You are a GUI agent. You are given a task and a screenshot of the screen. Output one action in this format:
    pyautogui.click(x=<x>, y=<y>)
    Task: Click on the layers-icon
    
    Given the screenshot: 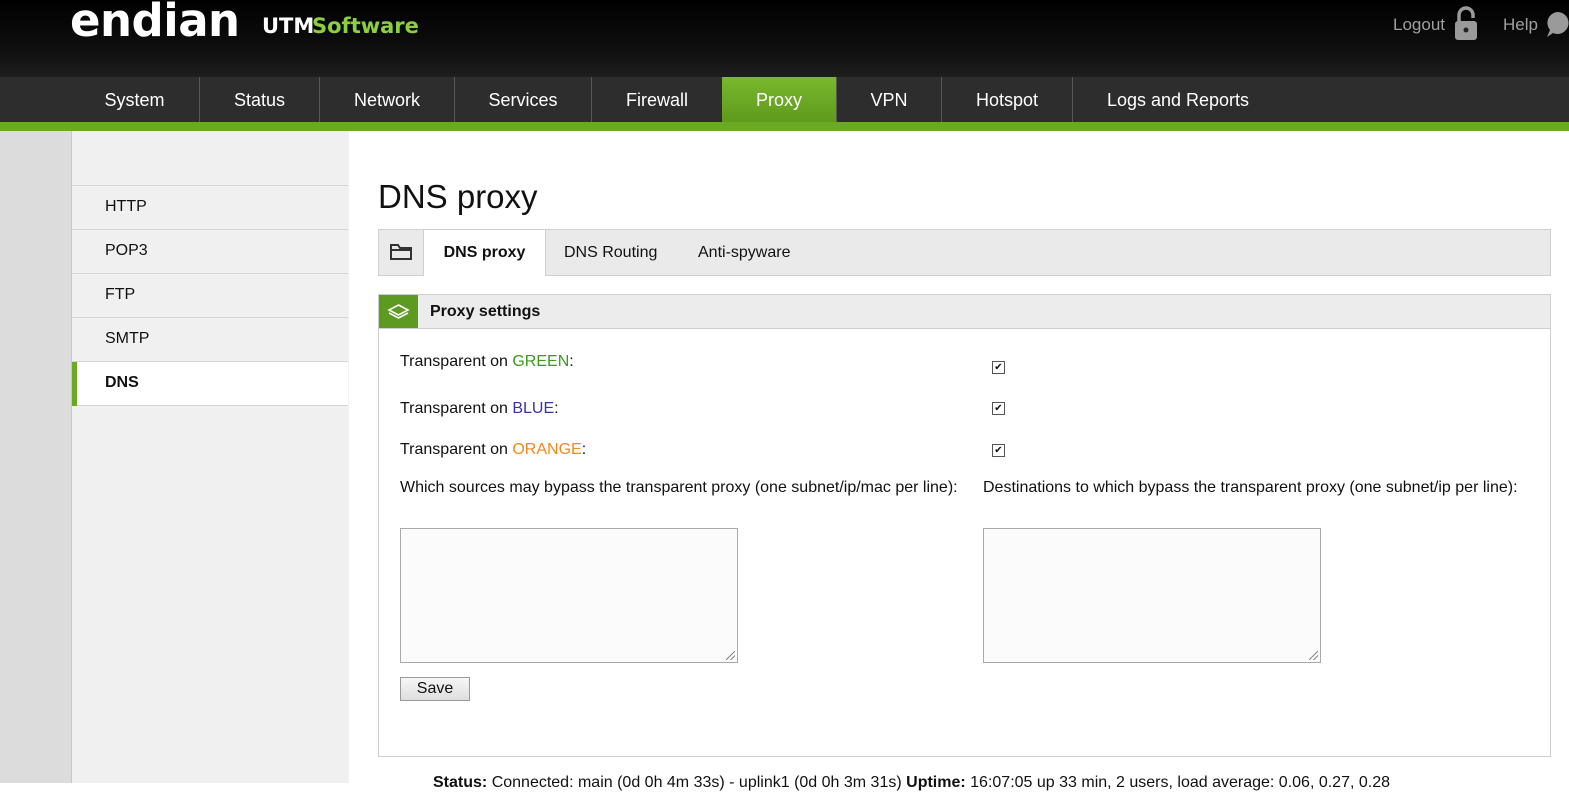 What is the action you would take?
    pyautogui.click(x=398, y=311)
    